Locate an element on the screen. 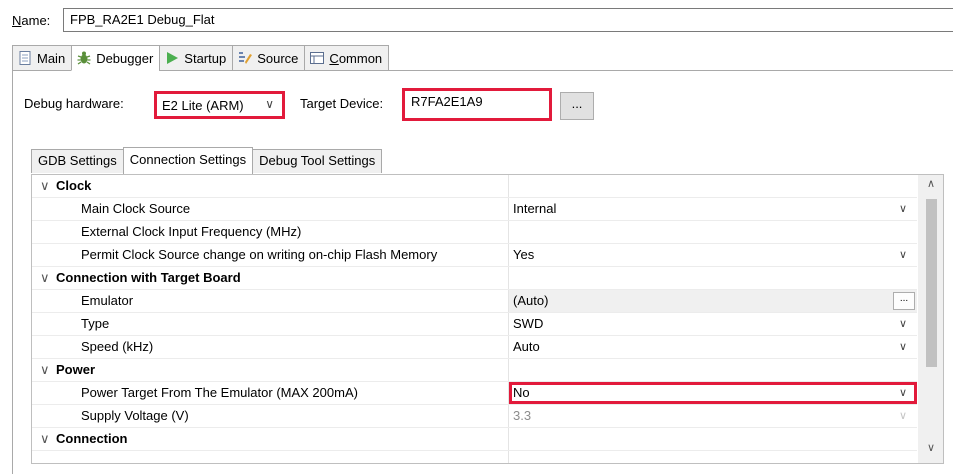  speed-select: Auto ∨ is located at coordinates (713, 347).